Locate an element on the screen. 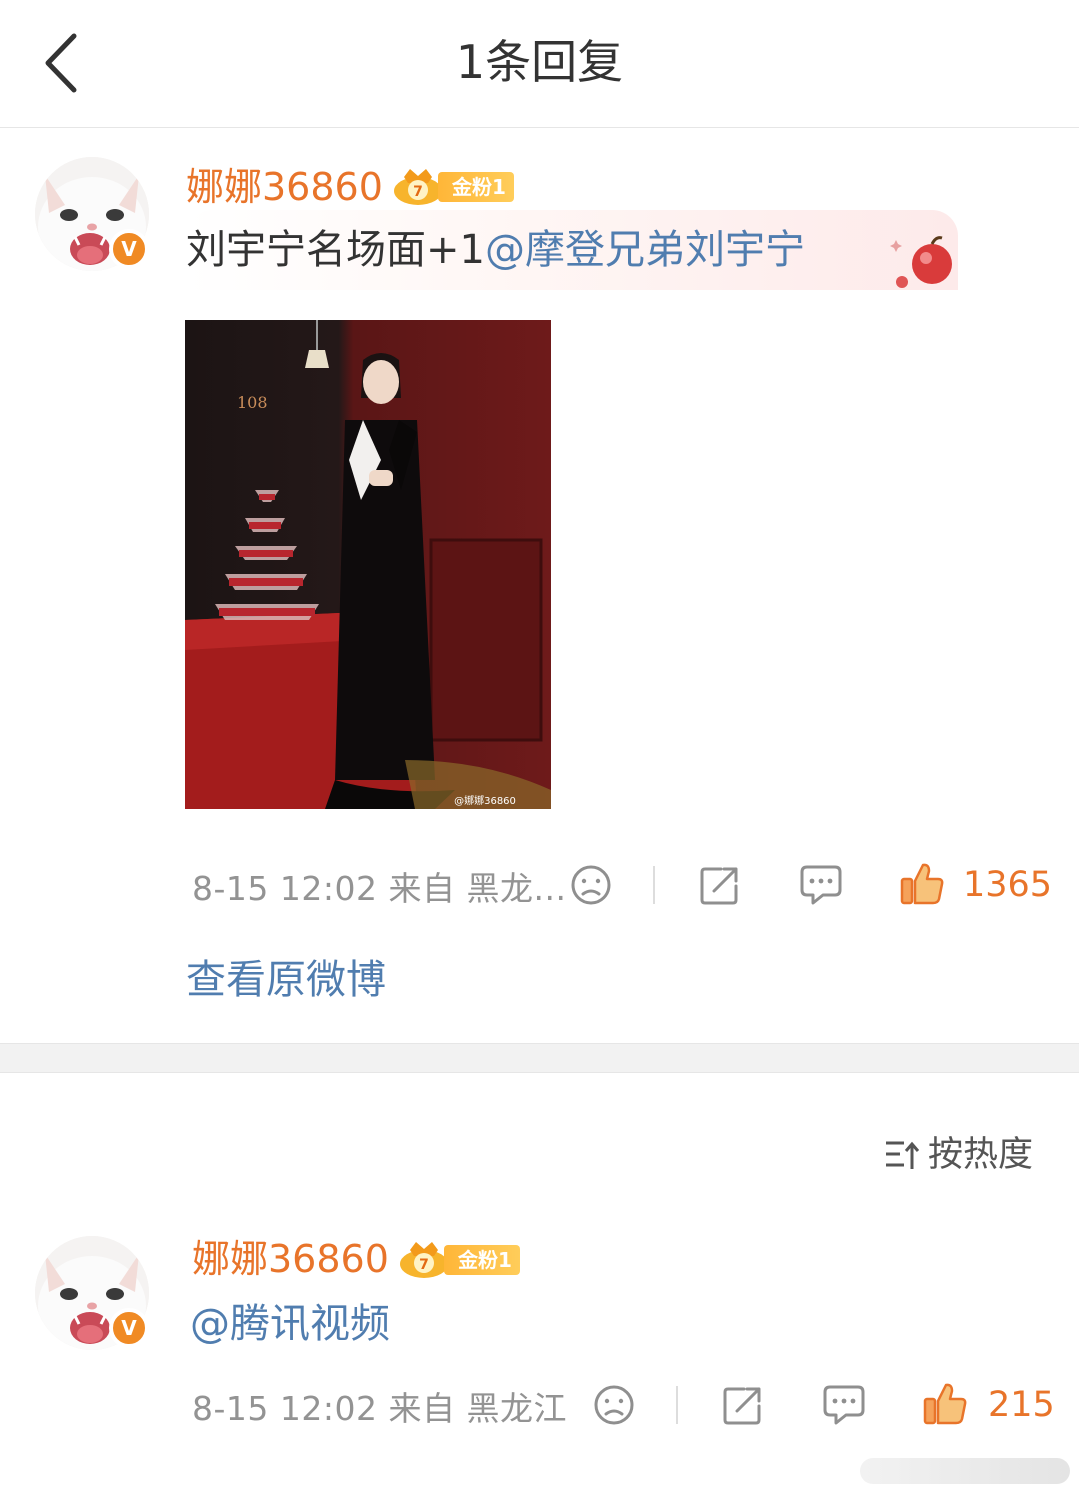 The width and height of the screenshot is (1079, 1492). reply-time-location: 8-15 12:02 来自 黑龙江 is located at coordinates (379, 1408).